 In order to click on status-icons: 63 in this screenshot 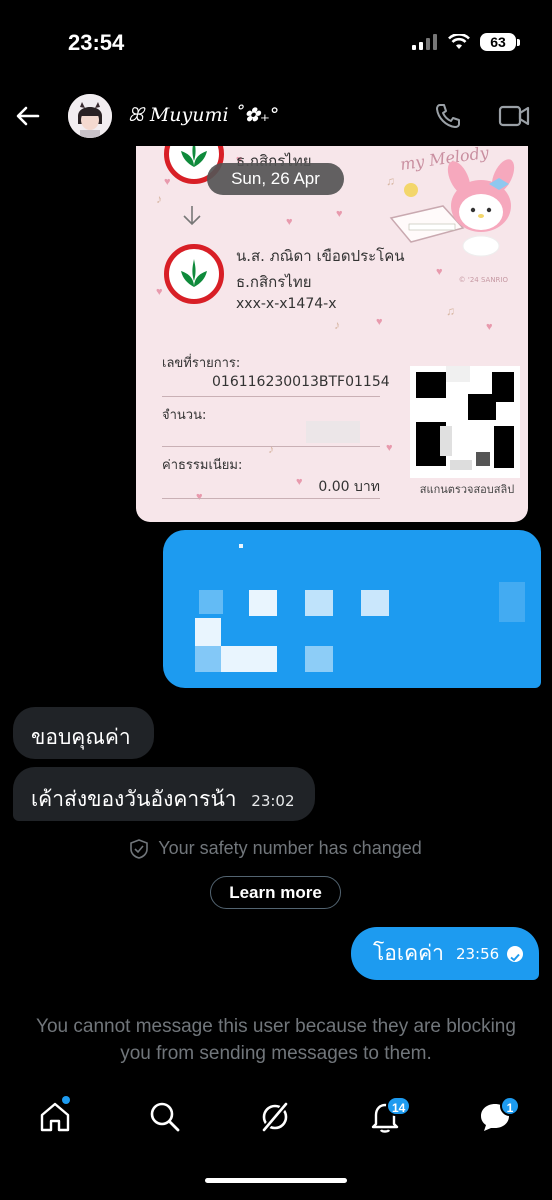, I will do `click(466, 42)`.